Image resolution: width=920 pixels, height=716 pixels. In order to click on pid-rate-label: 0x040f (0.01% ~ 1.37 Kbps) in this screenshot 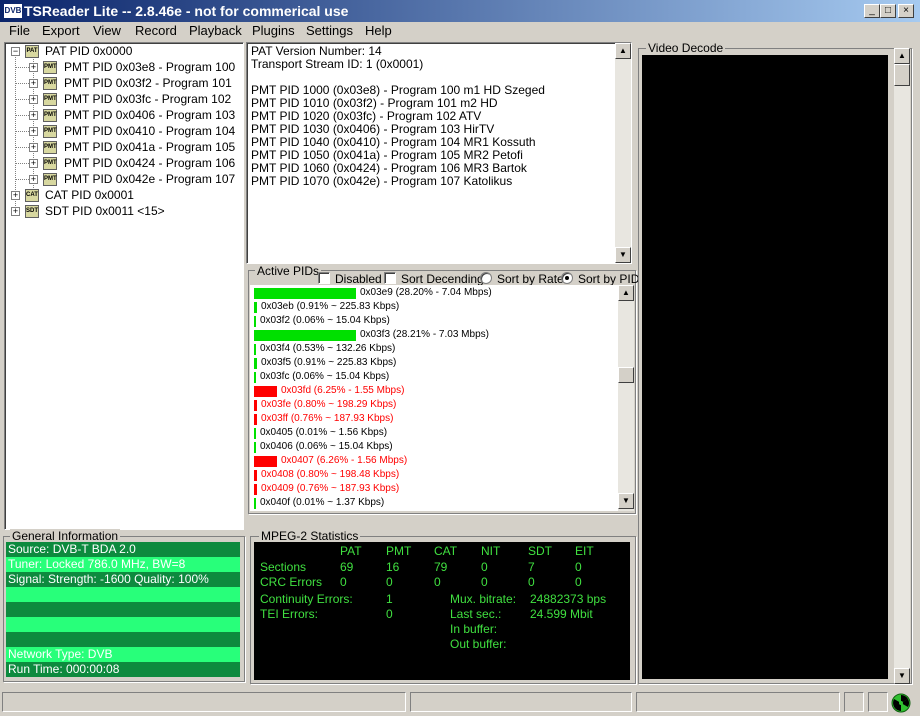, I will do `click(322, 502)`.